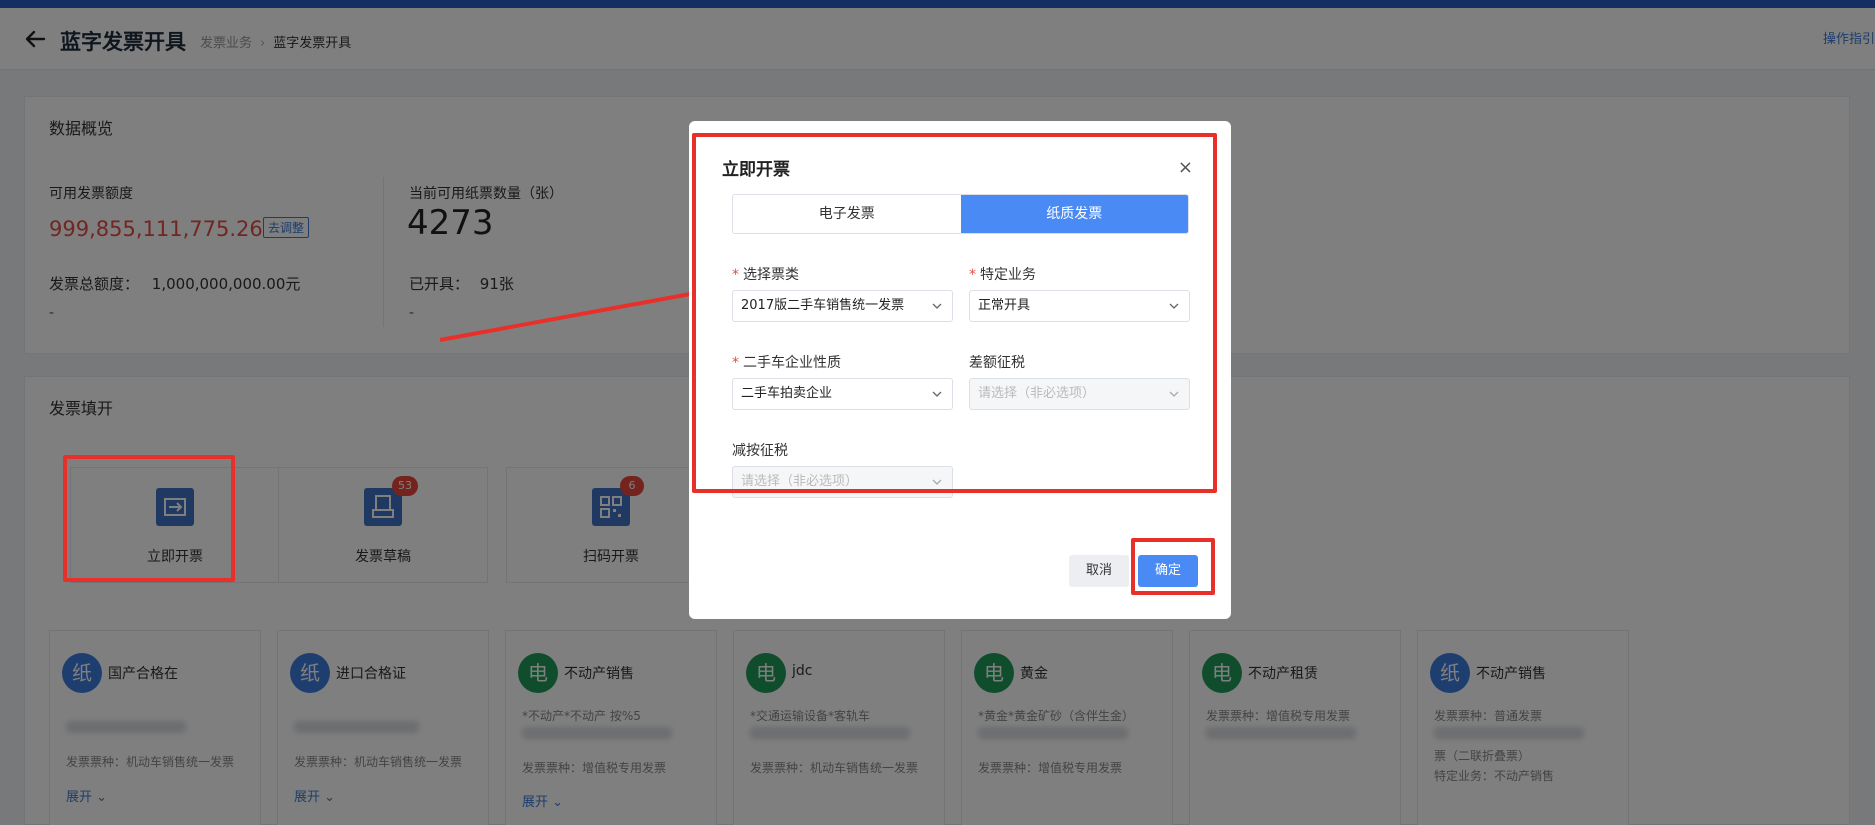 This screenshot has width=1875, height=825. What do you see at coordinates (1099, 571) in the screenshot?
I see `cancel-button: 取消` at bounding box center [1099, 571].